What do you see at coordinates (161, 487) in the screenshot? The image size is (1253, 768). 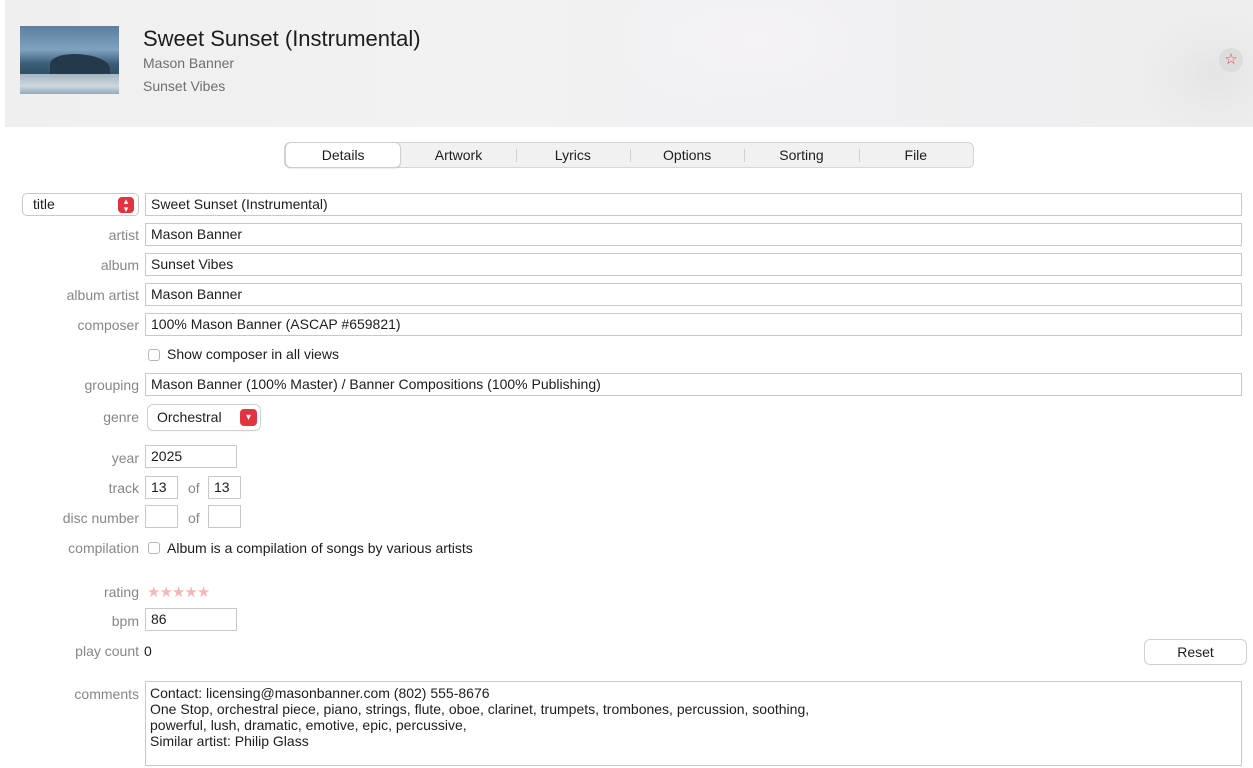 I see `track-number-input: 13` at bounding box center [161, 487].